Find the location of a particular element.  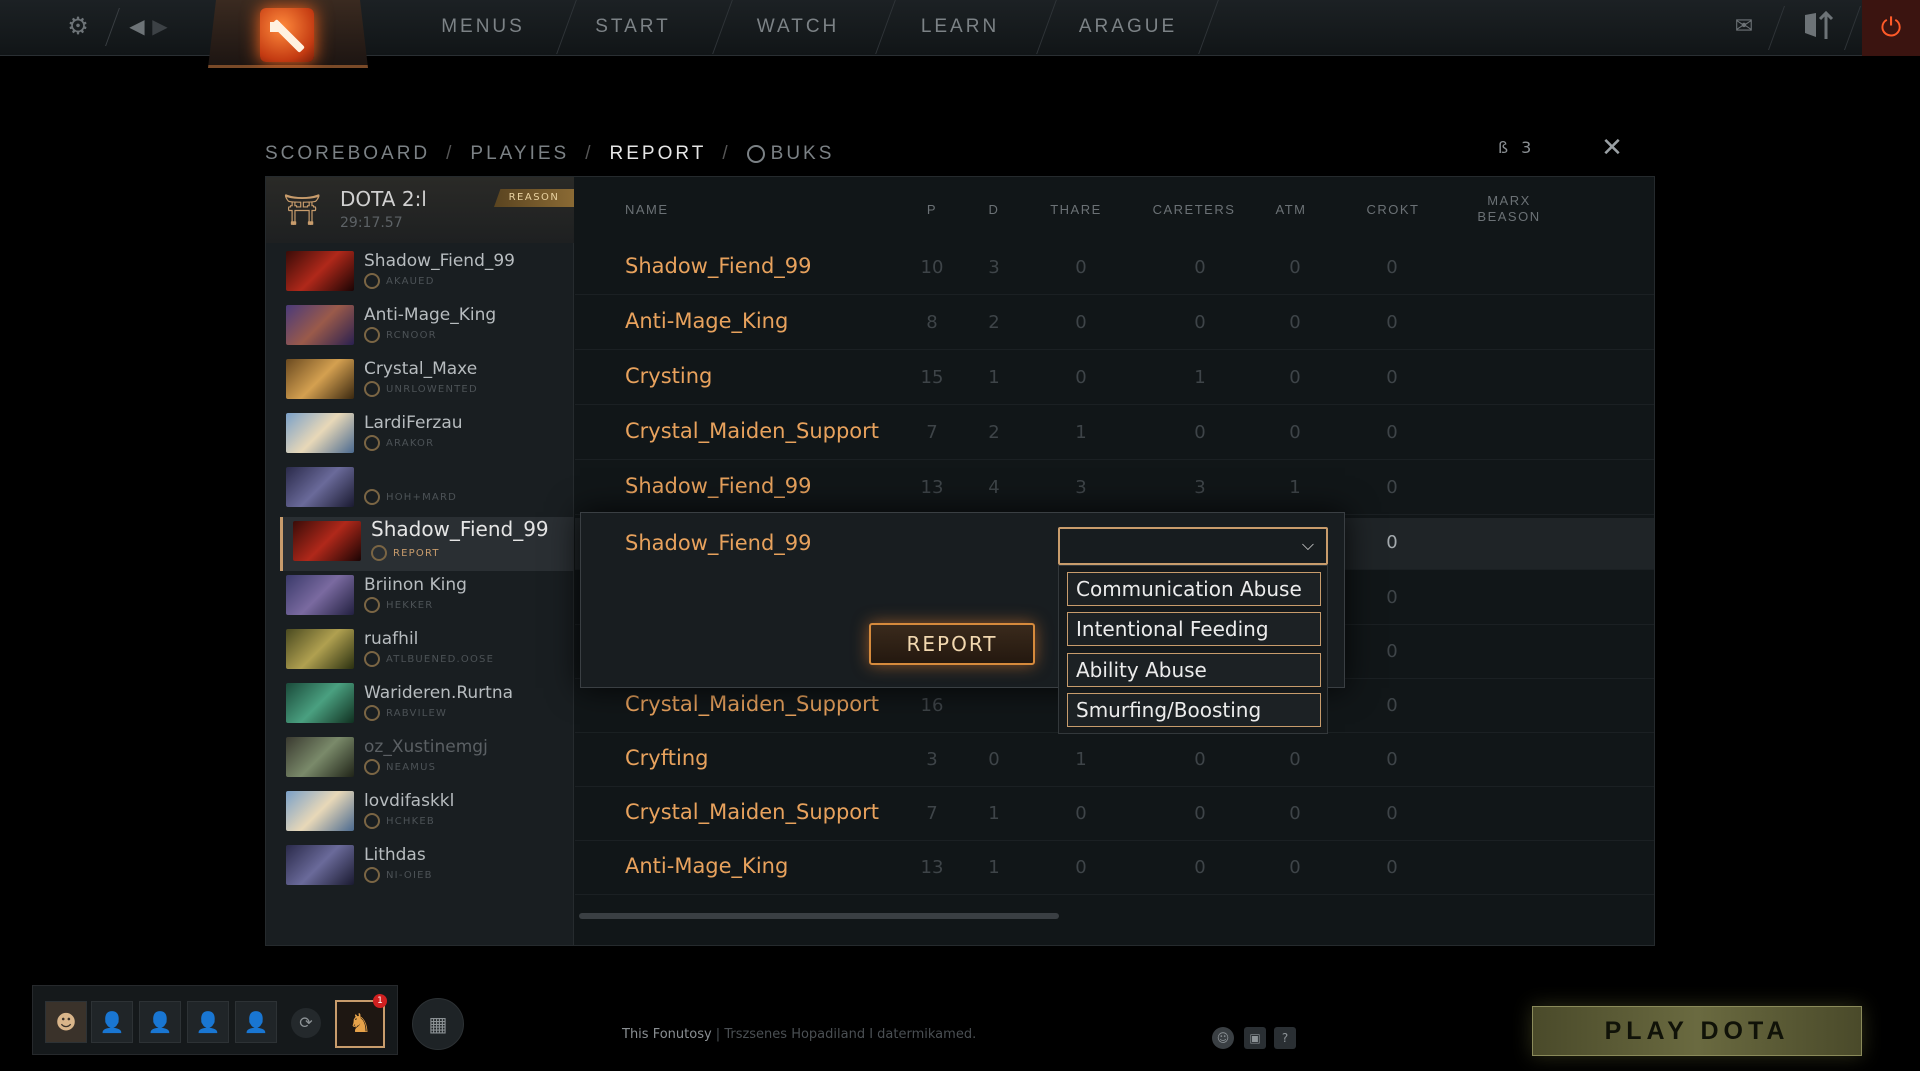

player-status: ARAKOR is located at coordinates (399, 443).